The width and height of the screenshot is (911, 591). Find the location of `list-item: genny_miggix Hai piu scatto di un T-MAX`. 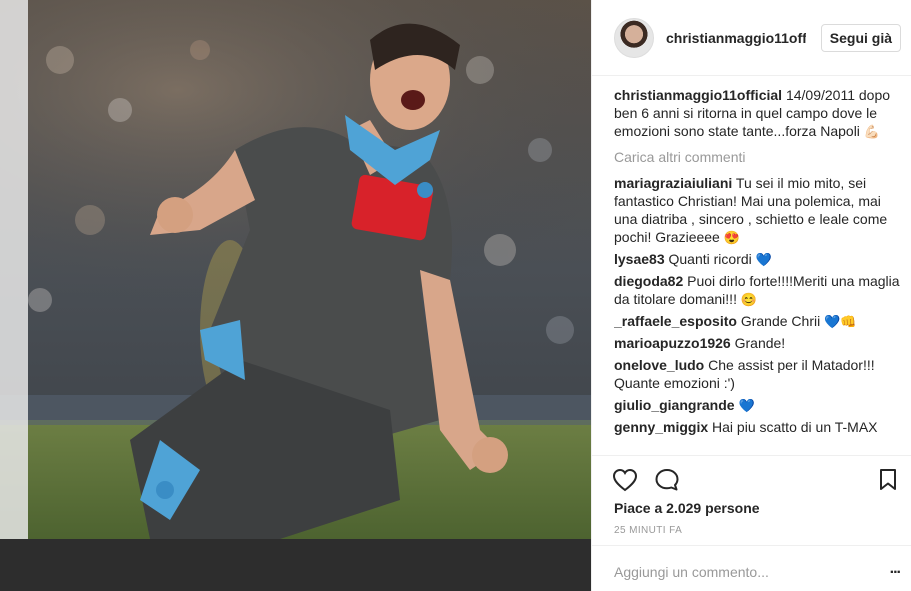

list-item: genny_miggix Hai piu scatto di un T-MAX is located at coordinates (757, 427).